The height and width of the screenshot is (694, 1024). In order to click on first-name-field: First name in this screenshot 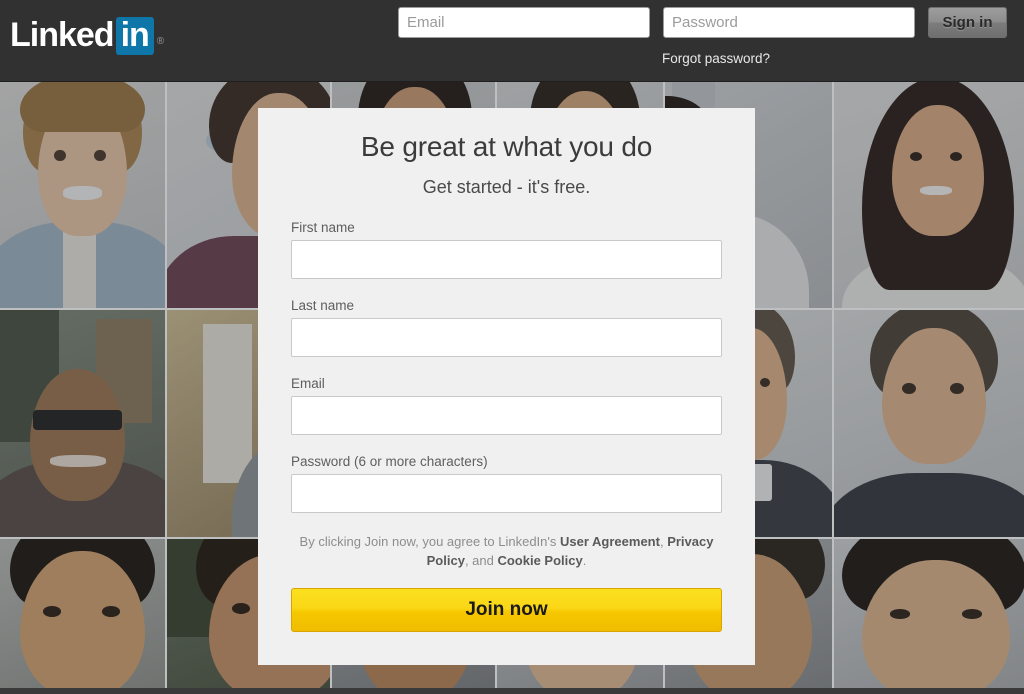, I will do `click(506, 249)`.